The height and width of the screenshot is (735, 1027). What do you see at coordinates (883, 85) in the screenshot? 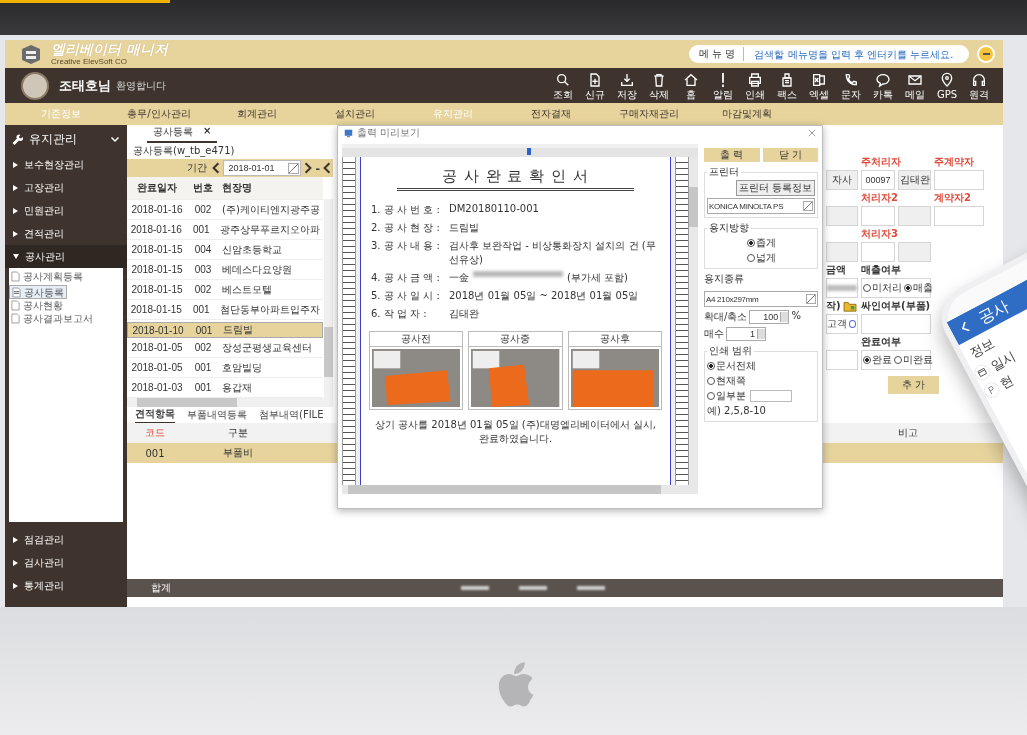
I see `toolbar-button: 카톡` at bounding box center [883, 85].